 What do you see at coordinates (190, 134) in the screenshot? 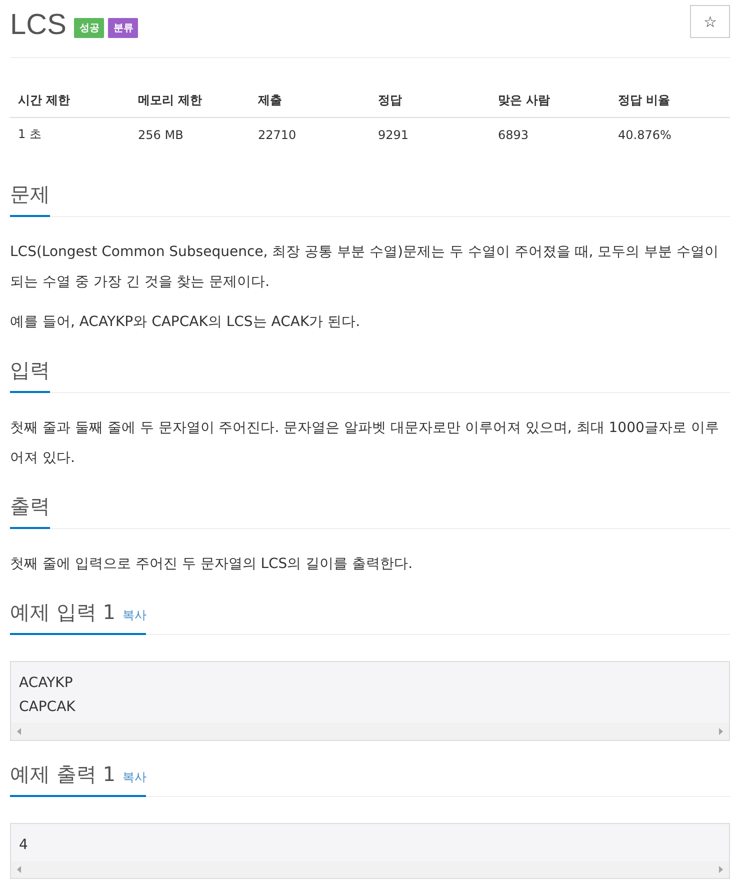
I see `table-cell: 256 MB` at bounding box center [190, 134].